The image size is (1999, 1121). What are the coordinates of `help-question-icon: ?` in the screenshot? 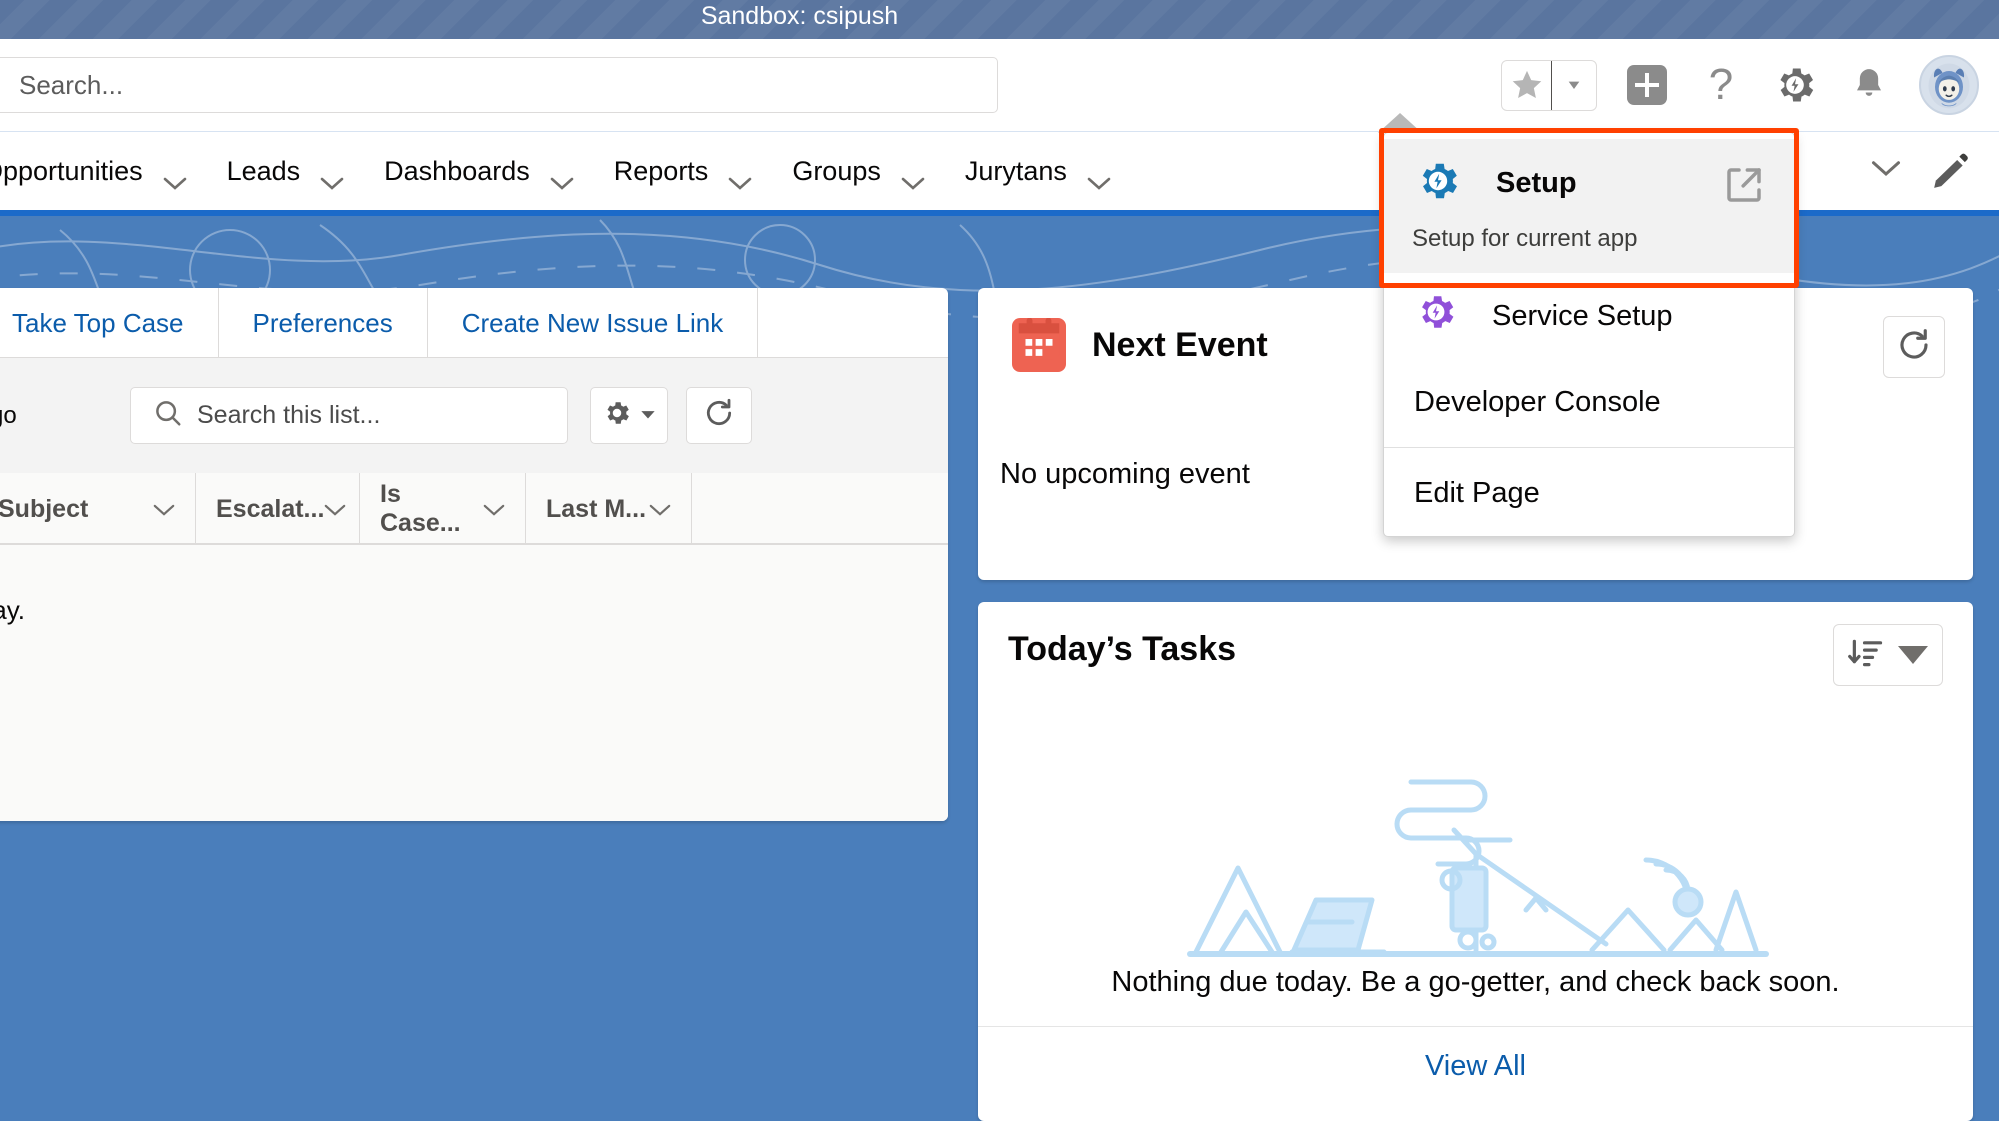 It's located at (1721, 85).